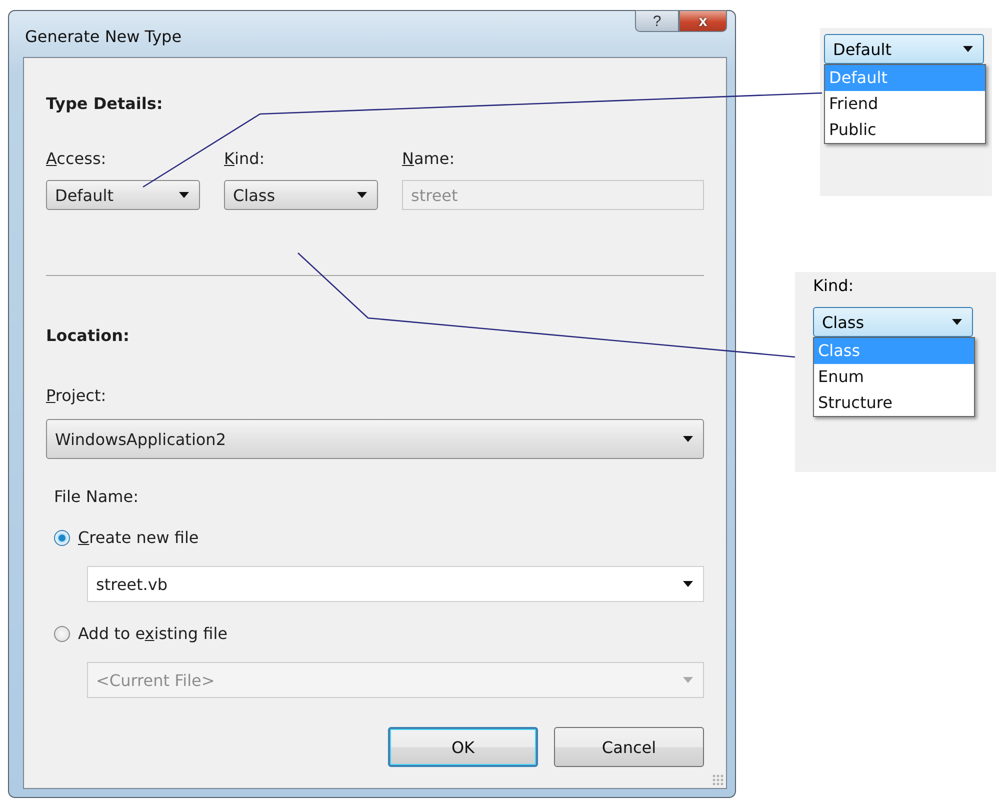 The height and width of the screenshot is (805, 996). Describe the element at coordinates (657, 21) in the screenshot. I see `help-button: ?` at that location.